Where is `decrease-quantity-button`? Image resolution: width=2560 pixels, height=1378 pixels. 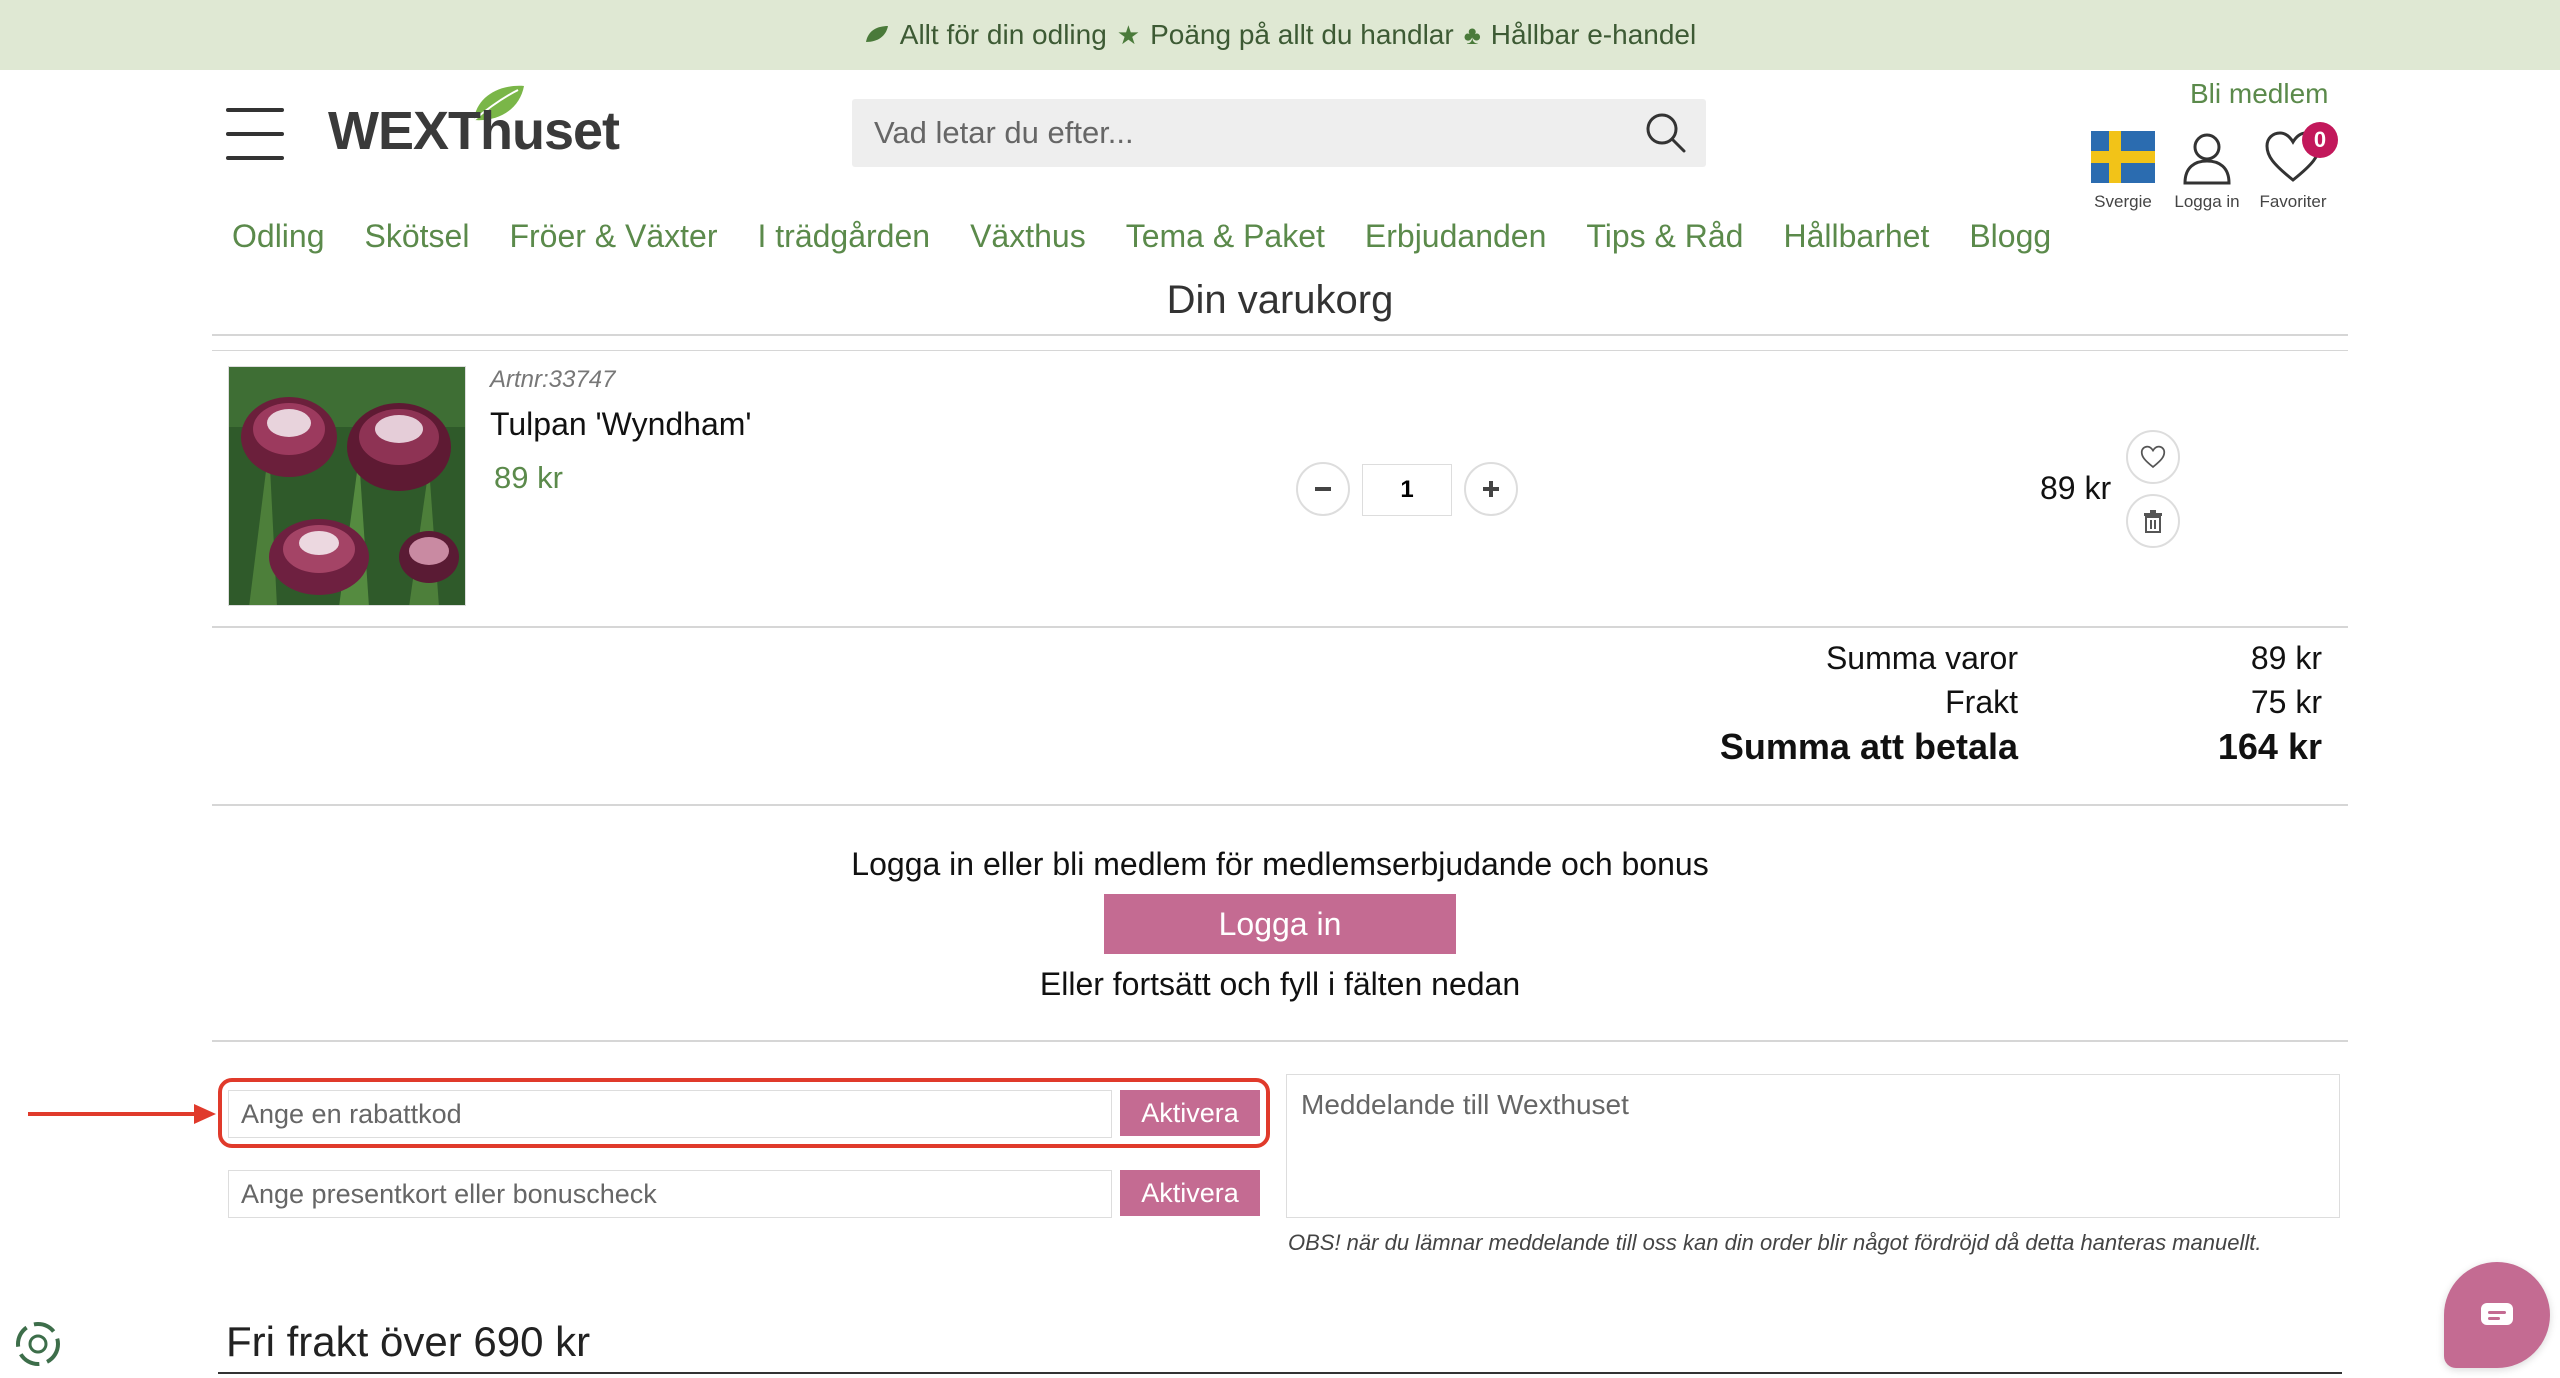 decrease-quantity-button is located at coordinates (1323, 489).